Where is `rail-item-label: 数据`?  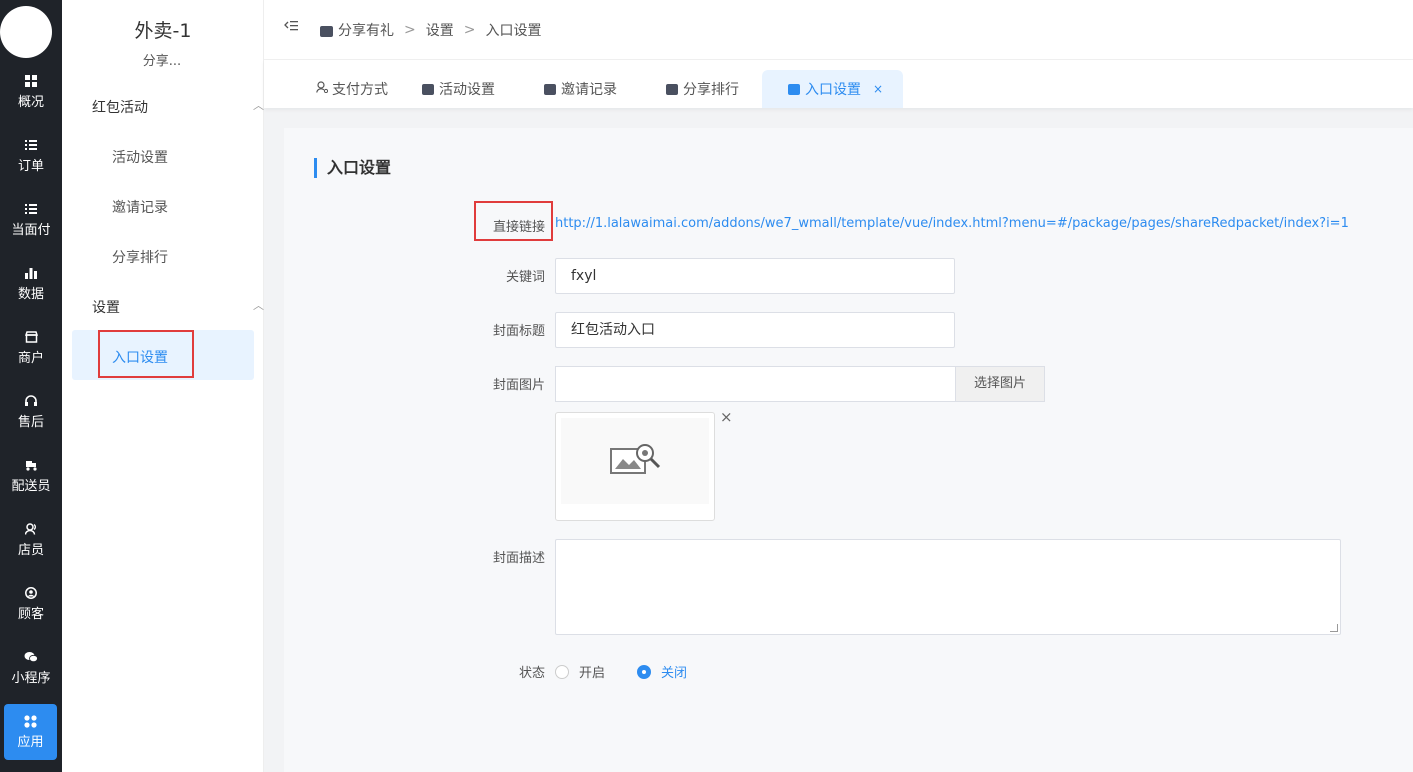
rail-item-label: 数据 is located at coordinates (30, 294).